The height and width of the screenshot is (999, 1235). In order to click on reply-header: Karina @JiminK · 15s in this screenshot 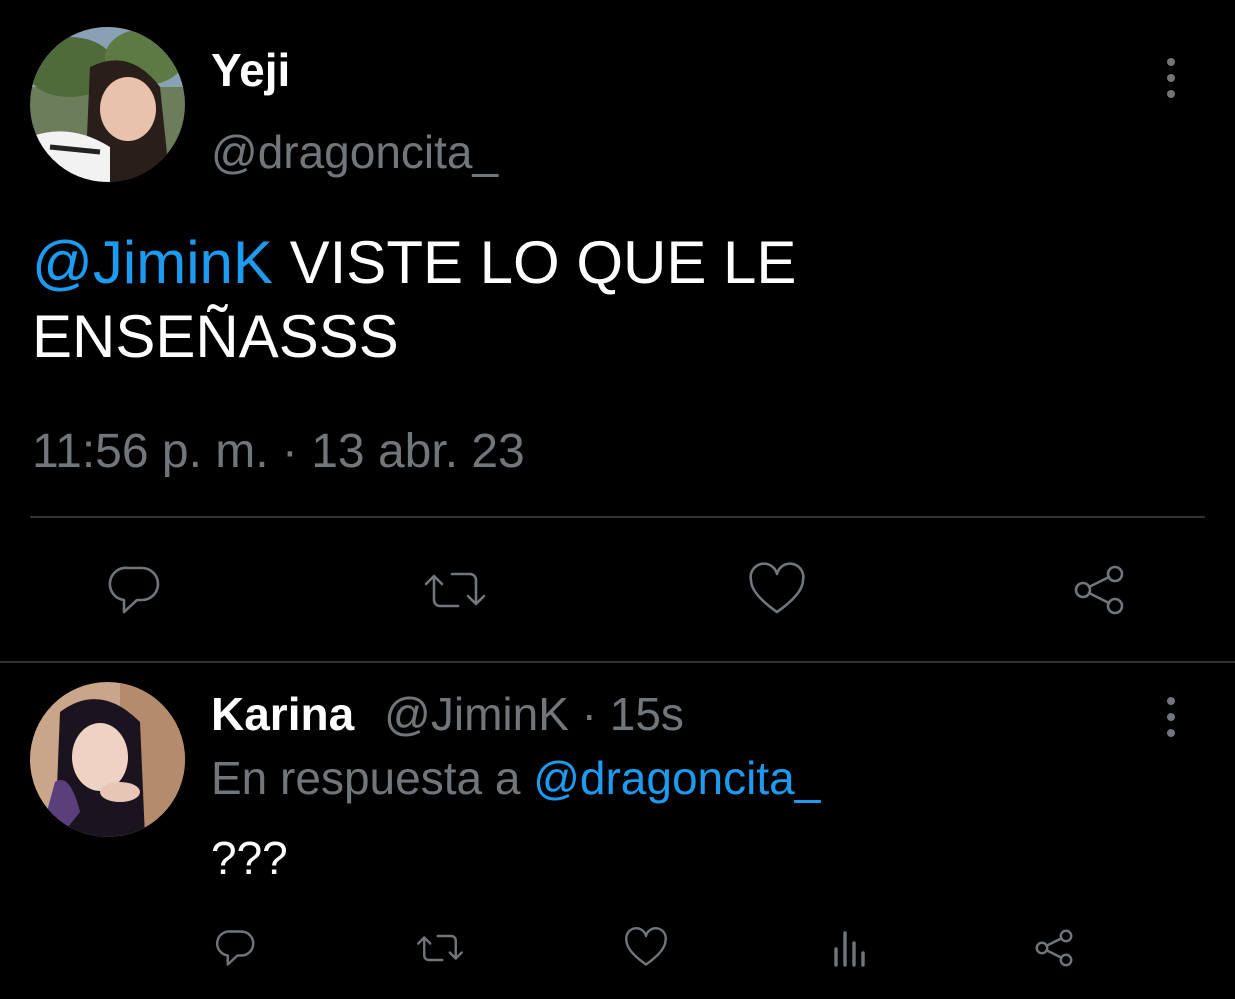, I will do `click(447, 714)`.